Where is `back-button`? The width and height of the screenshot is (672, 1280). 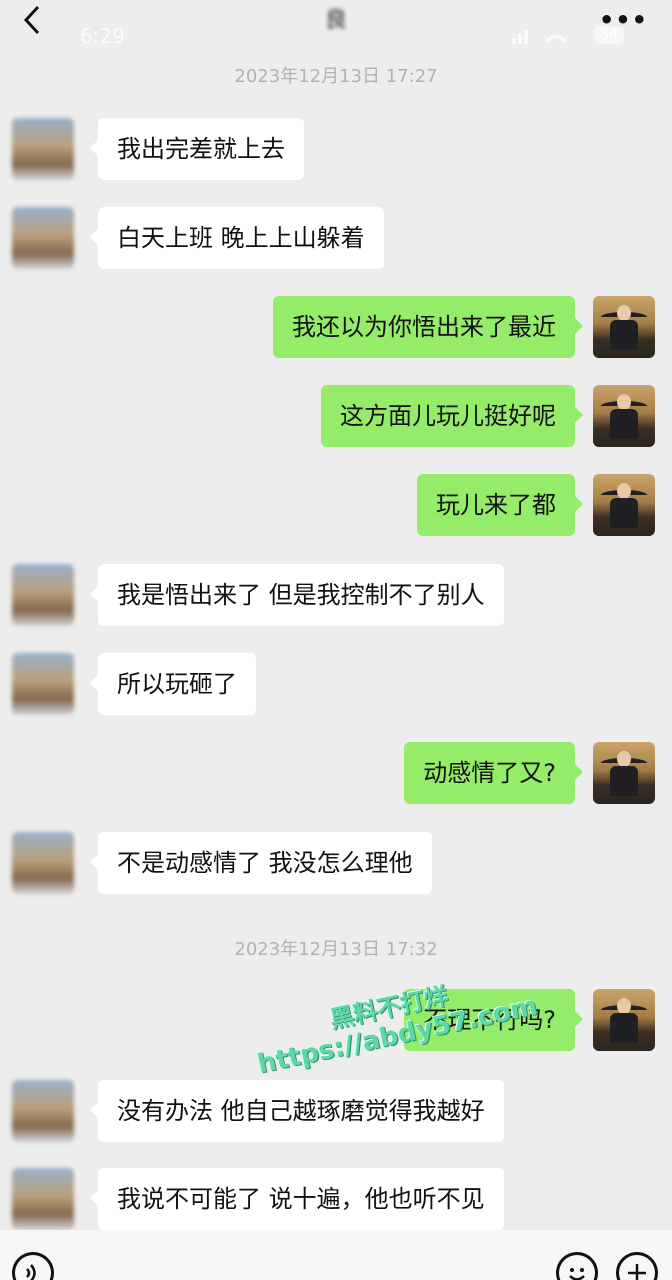 back-button is located at coordinates (32, 20).